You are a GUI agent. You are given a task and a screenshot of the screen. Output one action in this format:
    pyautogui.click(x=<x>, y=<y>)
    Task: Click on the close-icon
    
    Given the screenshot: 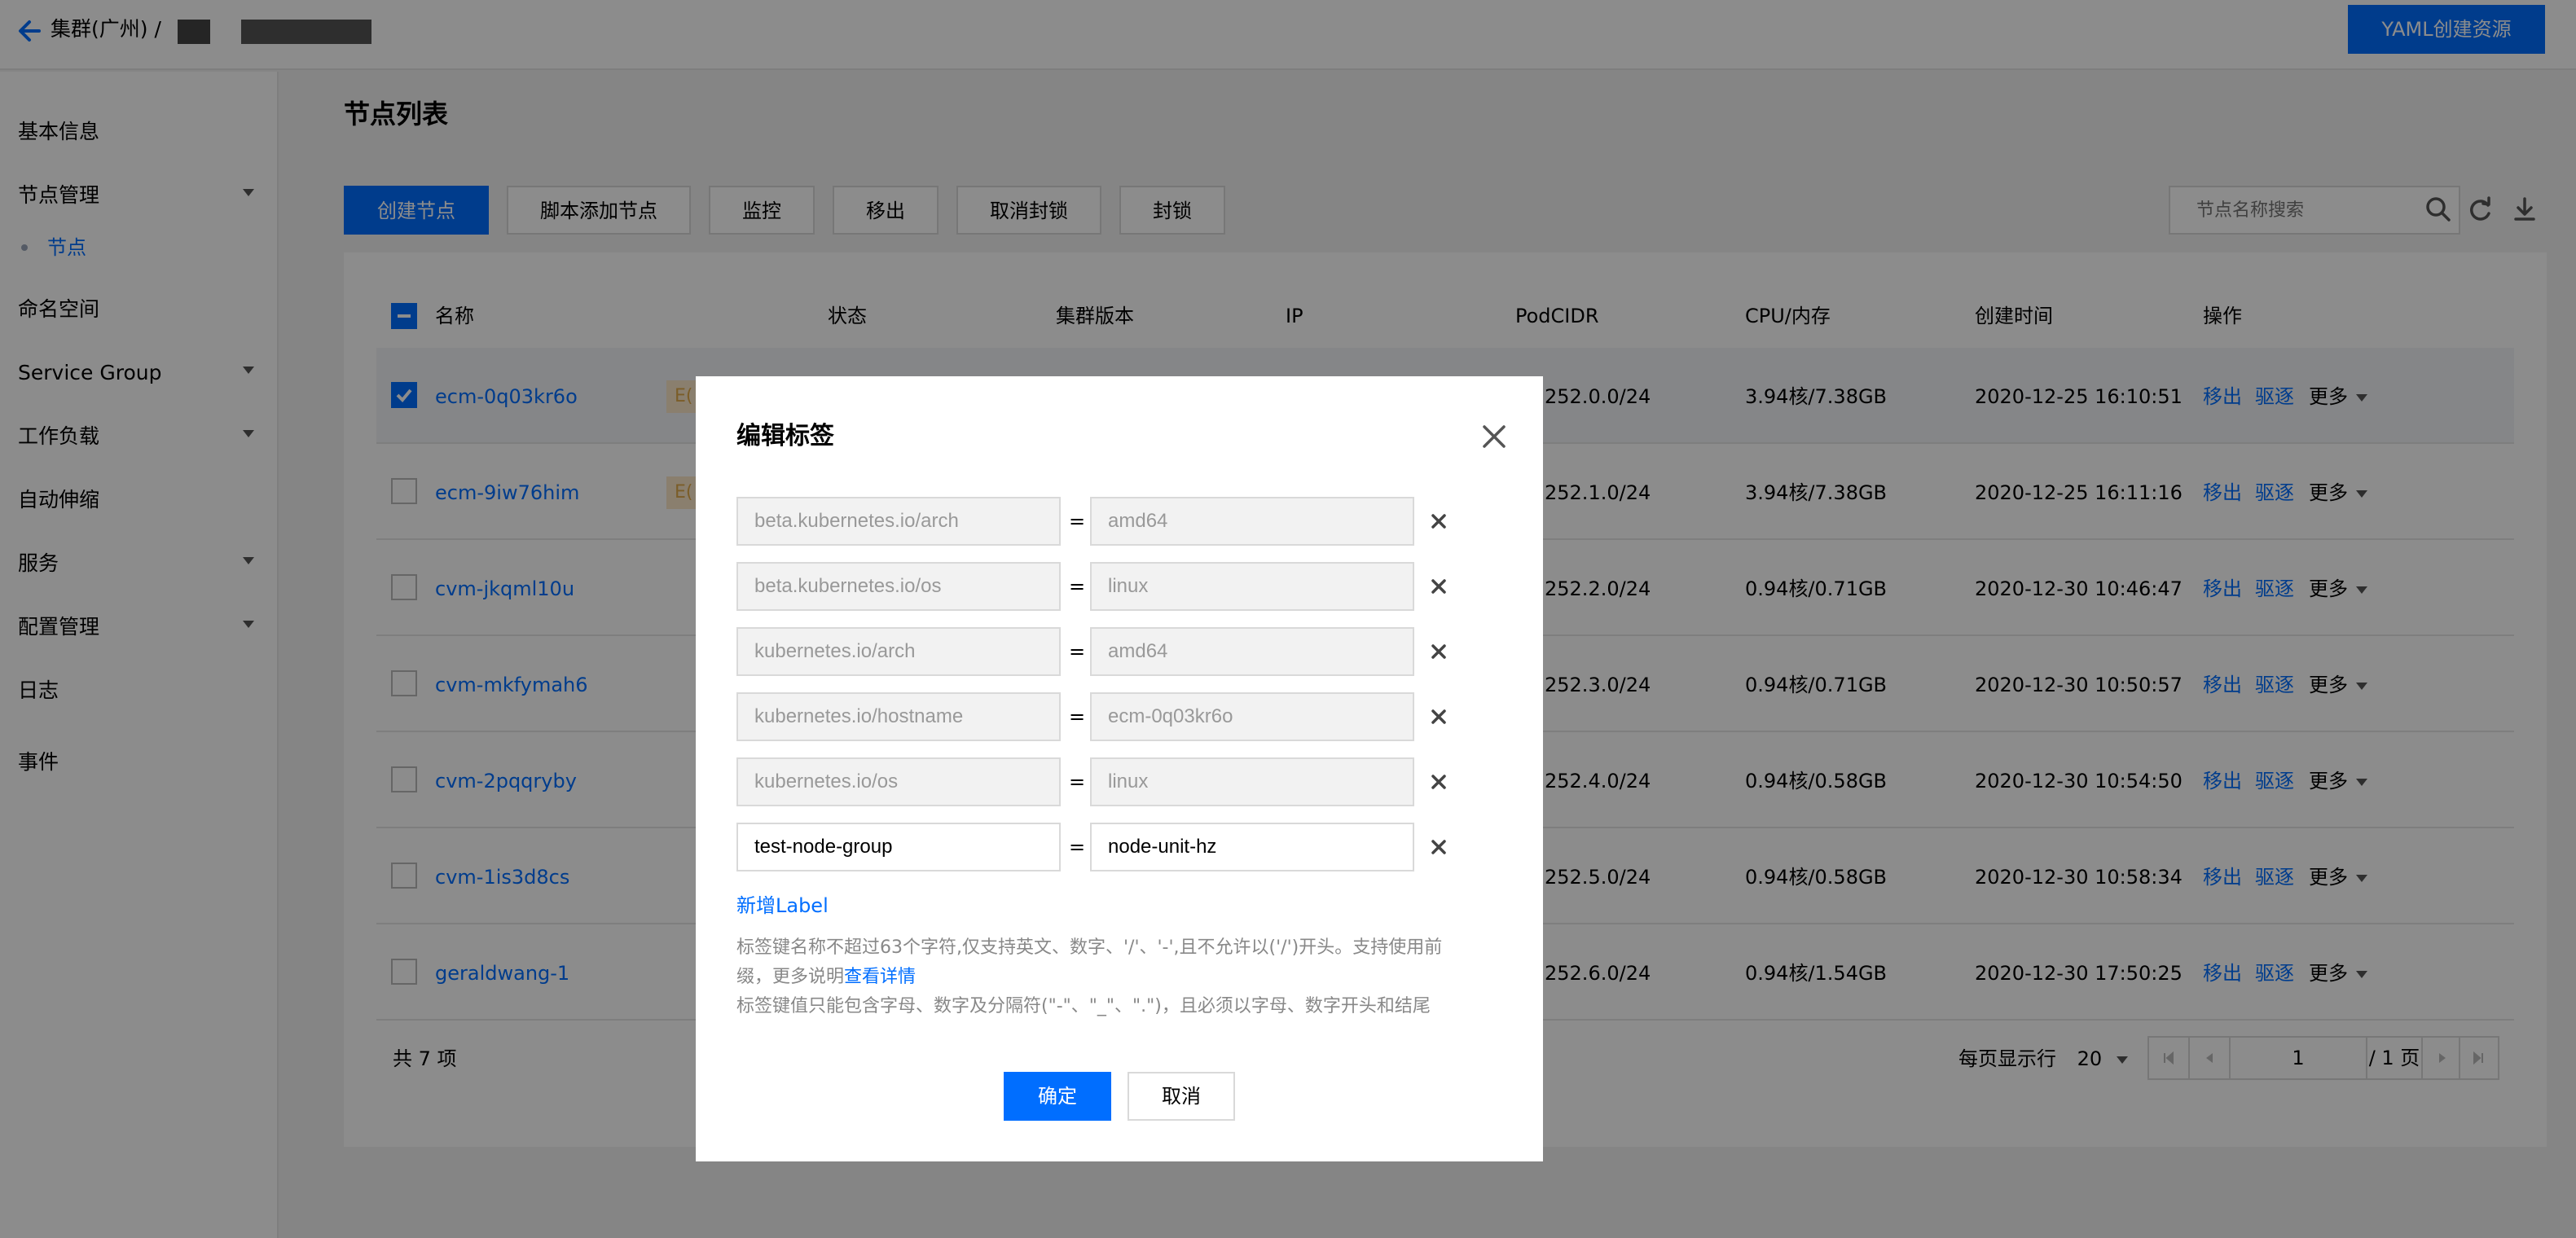 What is the action you would take?
    pyautogui.click(x=1494, y=436)
    